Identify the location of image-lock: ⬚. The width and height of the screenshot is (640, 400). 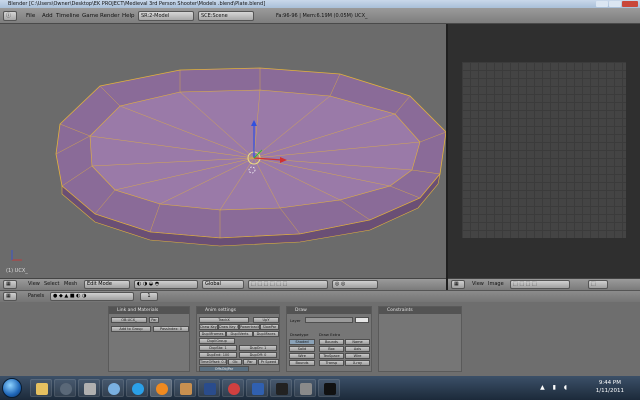
(598, 284).